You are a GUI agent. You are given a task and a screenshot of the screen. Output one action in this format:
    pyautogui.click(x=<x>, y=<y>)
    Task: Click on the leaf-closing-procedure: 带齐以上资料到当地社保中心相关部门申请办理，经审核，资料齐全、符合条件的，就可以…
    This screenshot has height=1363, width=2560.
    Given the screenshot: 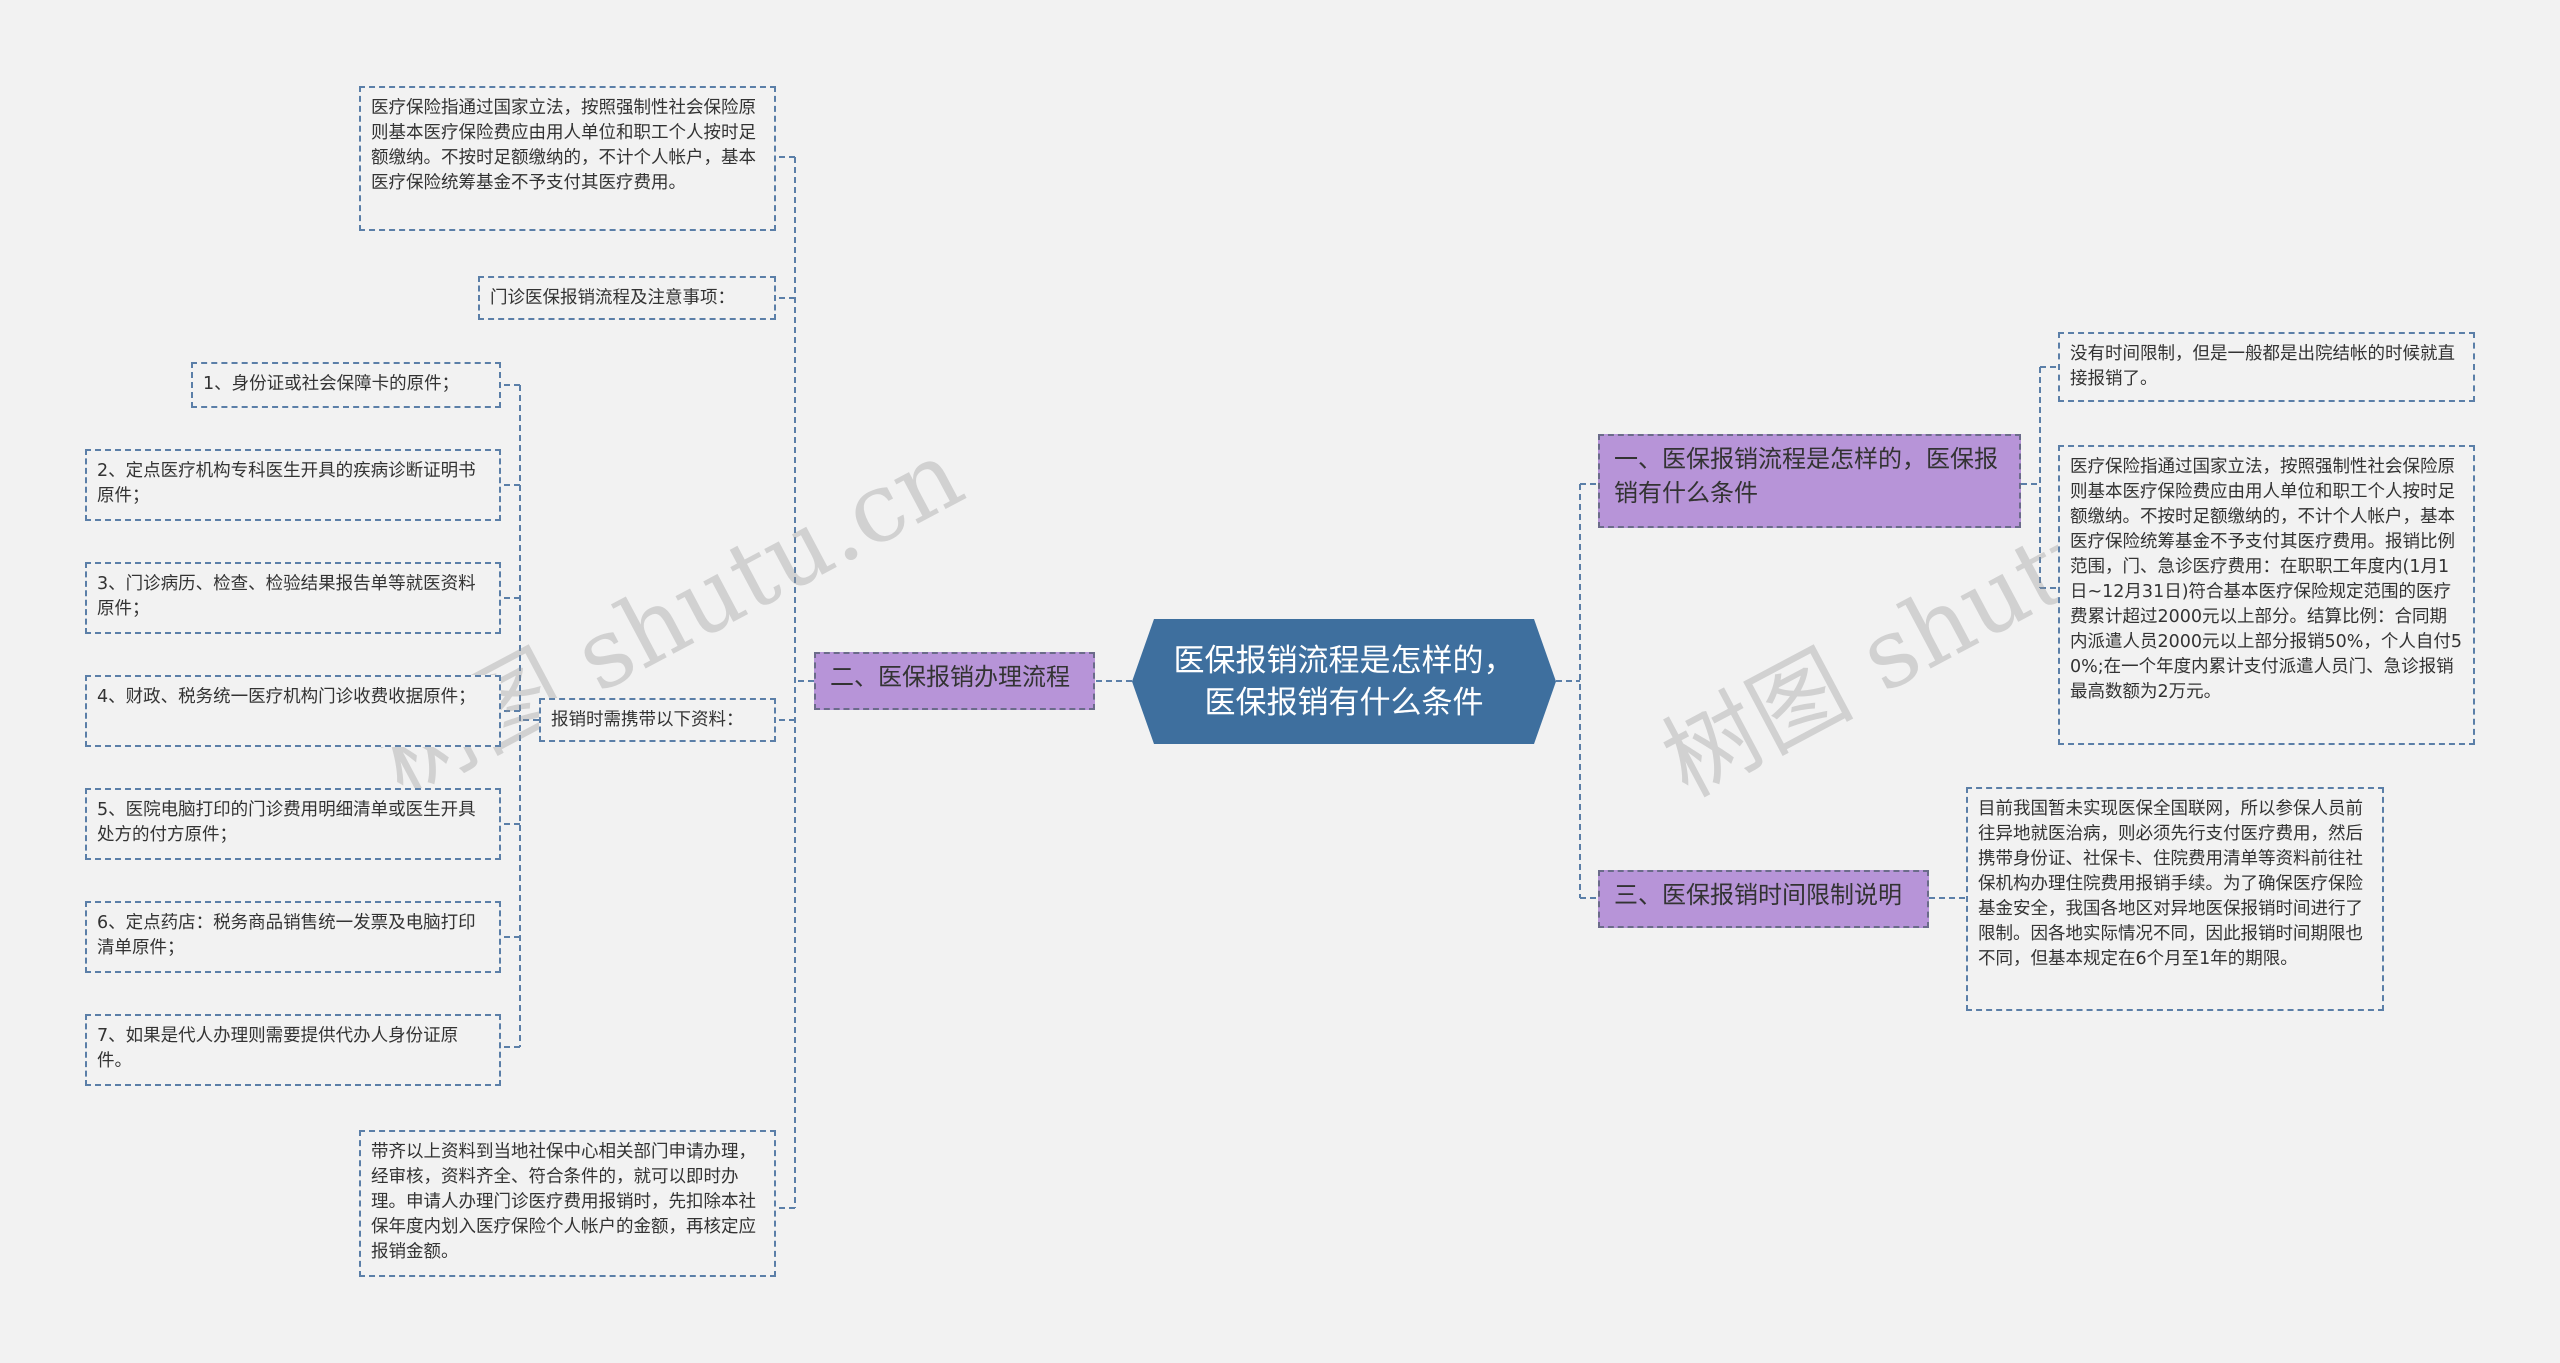 What is the action you would take?
    pyautogui.click(x=567, y=1203)
    